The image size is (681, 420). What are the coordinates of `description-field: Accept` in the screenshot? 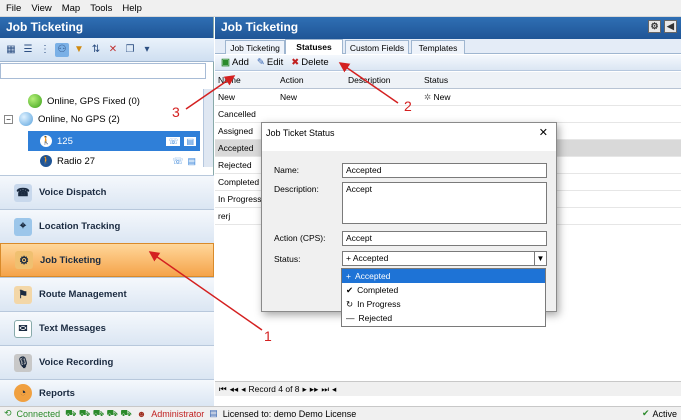 It's located at (444, 203).